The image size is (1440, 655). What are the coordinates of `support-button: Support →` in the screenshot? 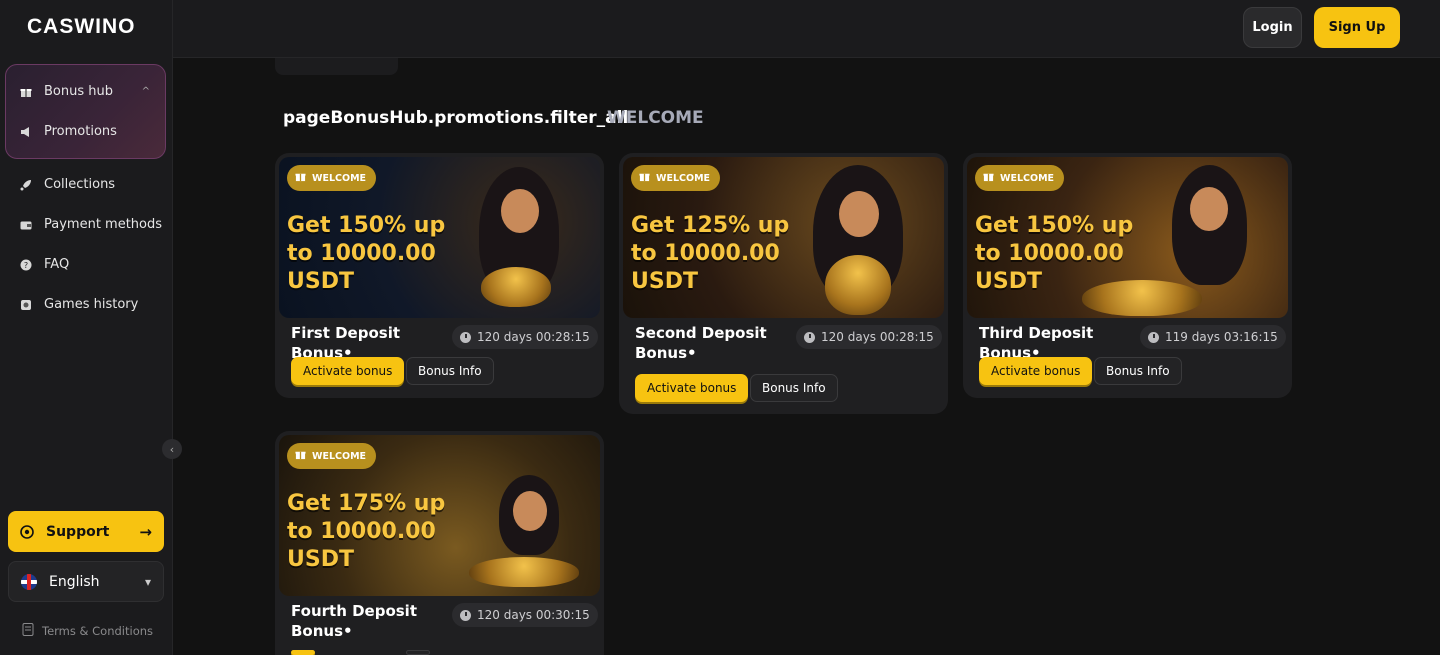 It's located at (86, 531).